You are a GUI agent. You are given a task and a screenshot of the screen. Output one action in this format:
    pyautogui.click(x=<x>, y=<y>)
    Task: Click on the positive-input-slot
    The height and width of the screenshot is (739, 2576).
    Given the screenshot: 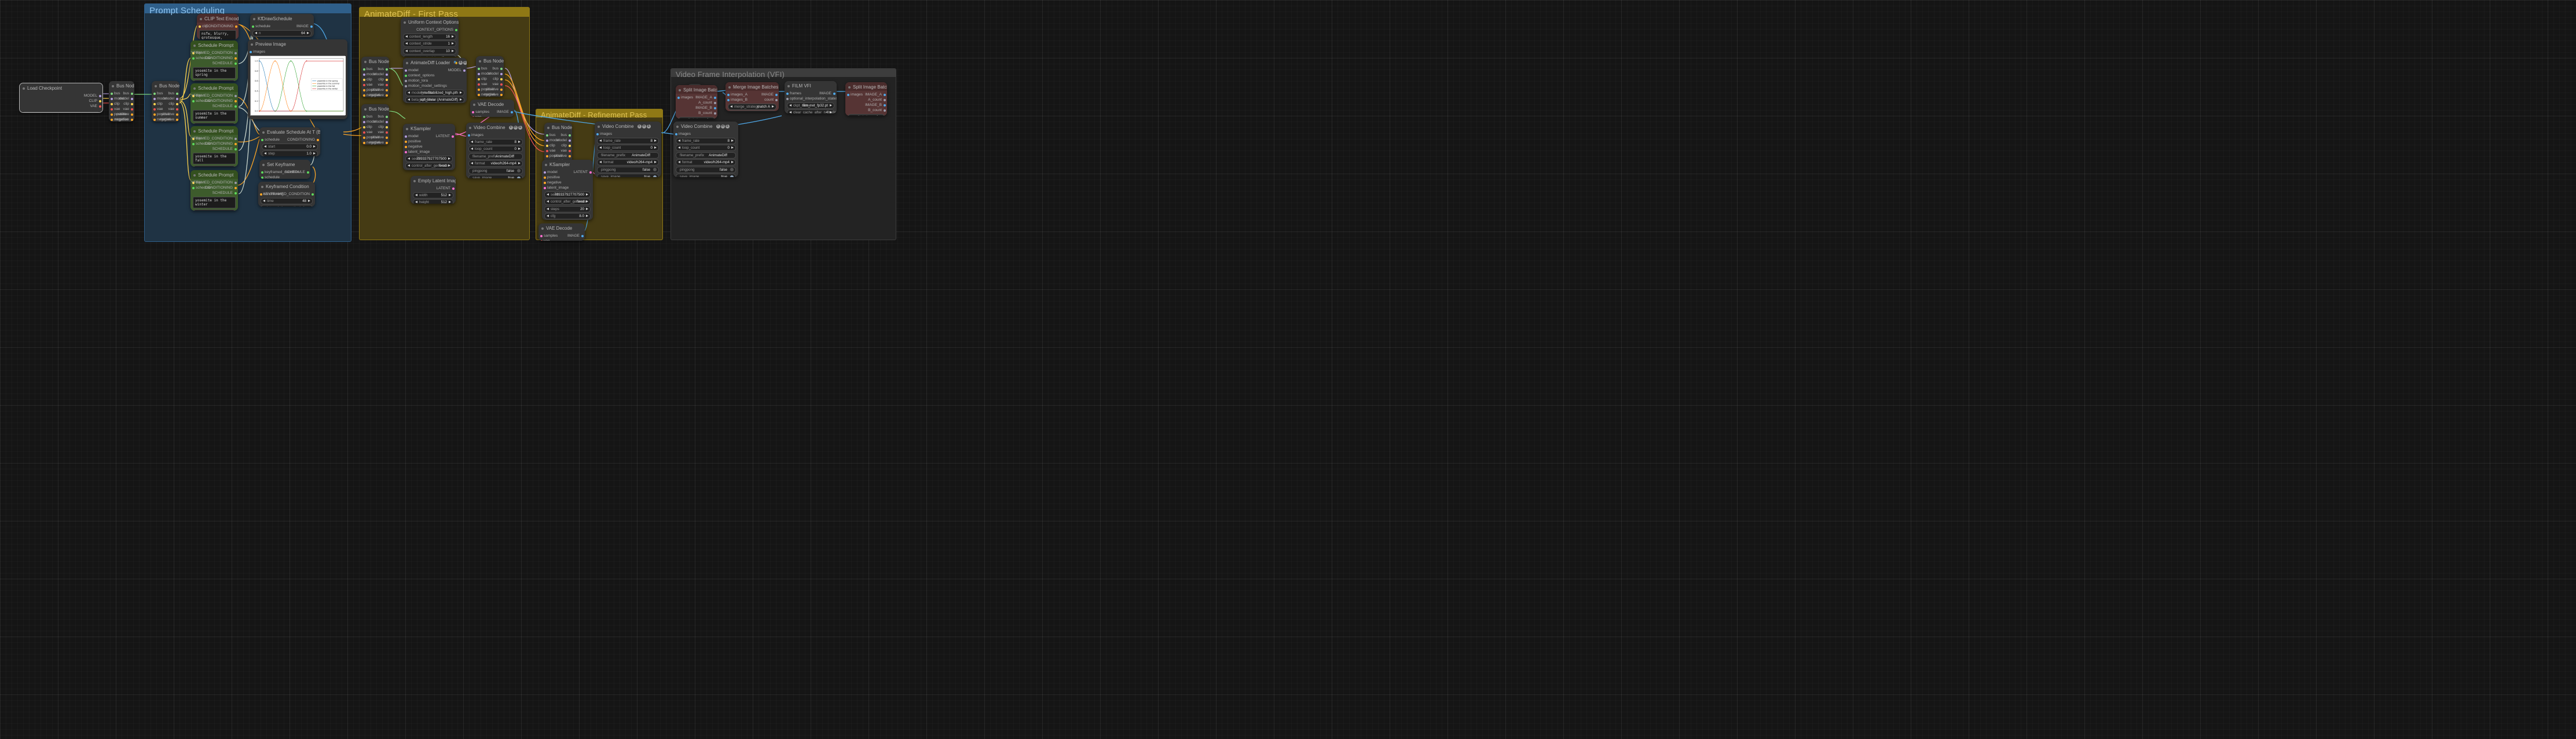 What is the action you would take?
    pyautogui.click(x=405, y=141)
    